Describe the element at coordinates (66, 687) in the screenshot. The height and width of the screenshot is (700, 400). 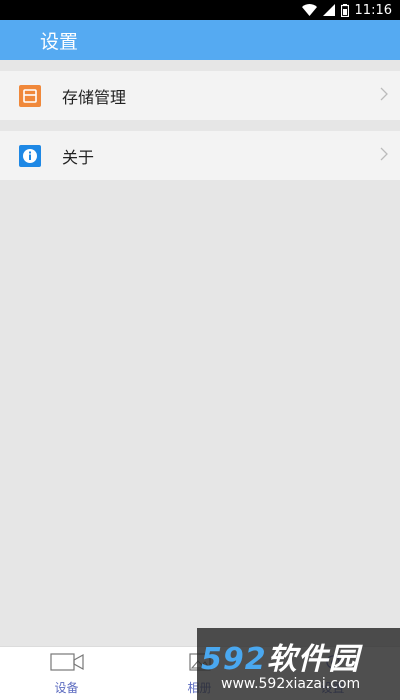
I see `nav-label: 设备` at that location.